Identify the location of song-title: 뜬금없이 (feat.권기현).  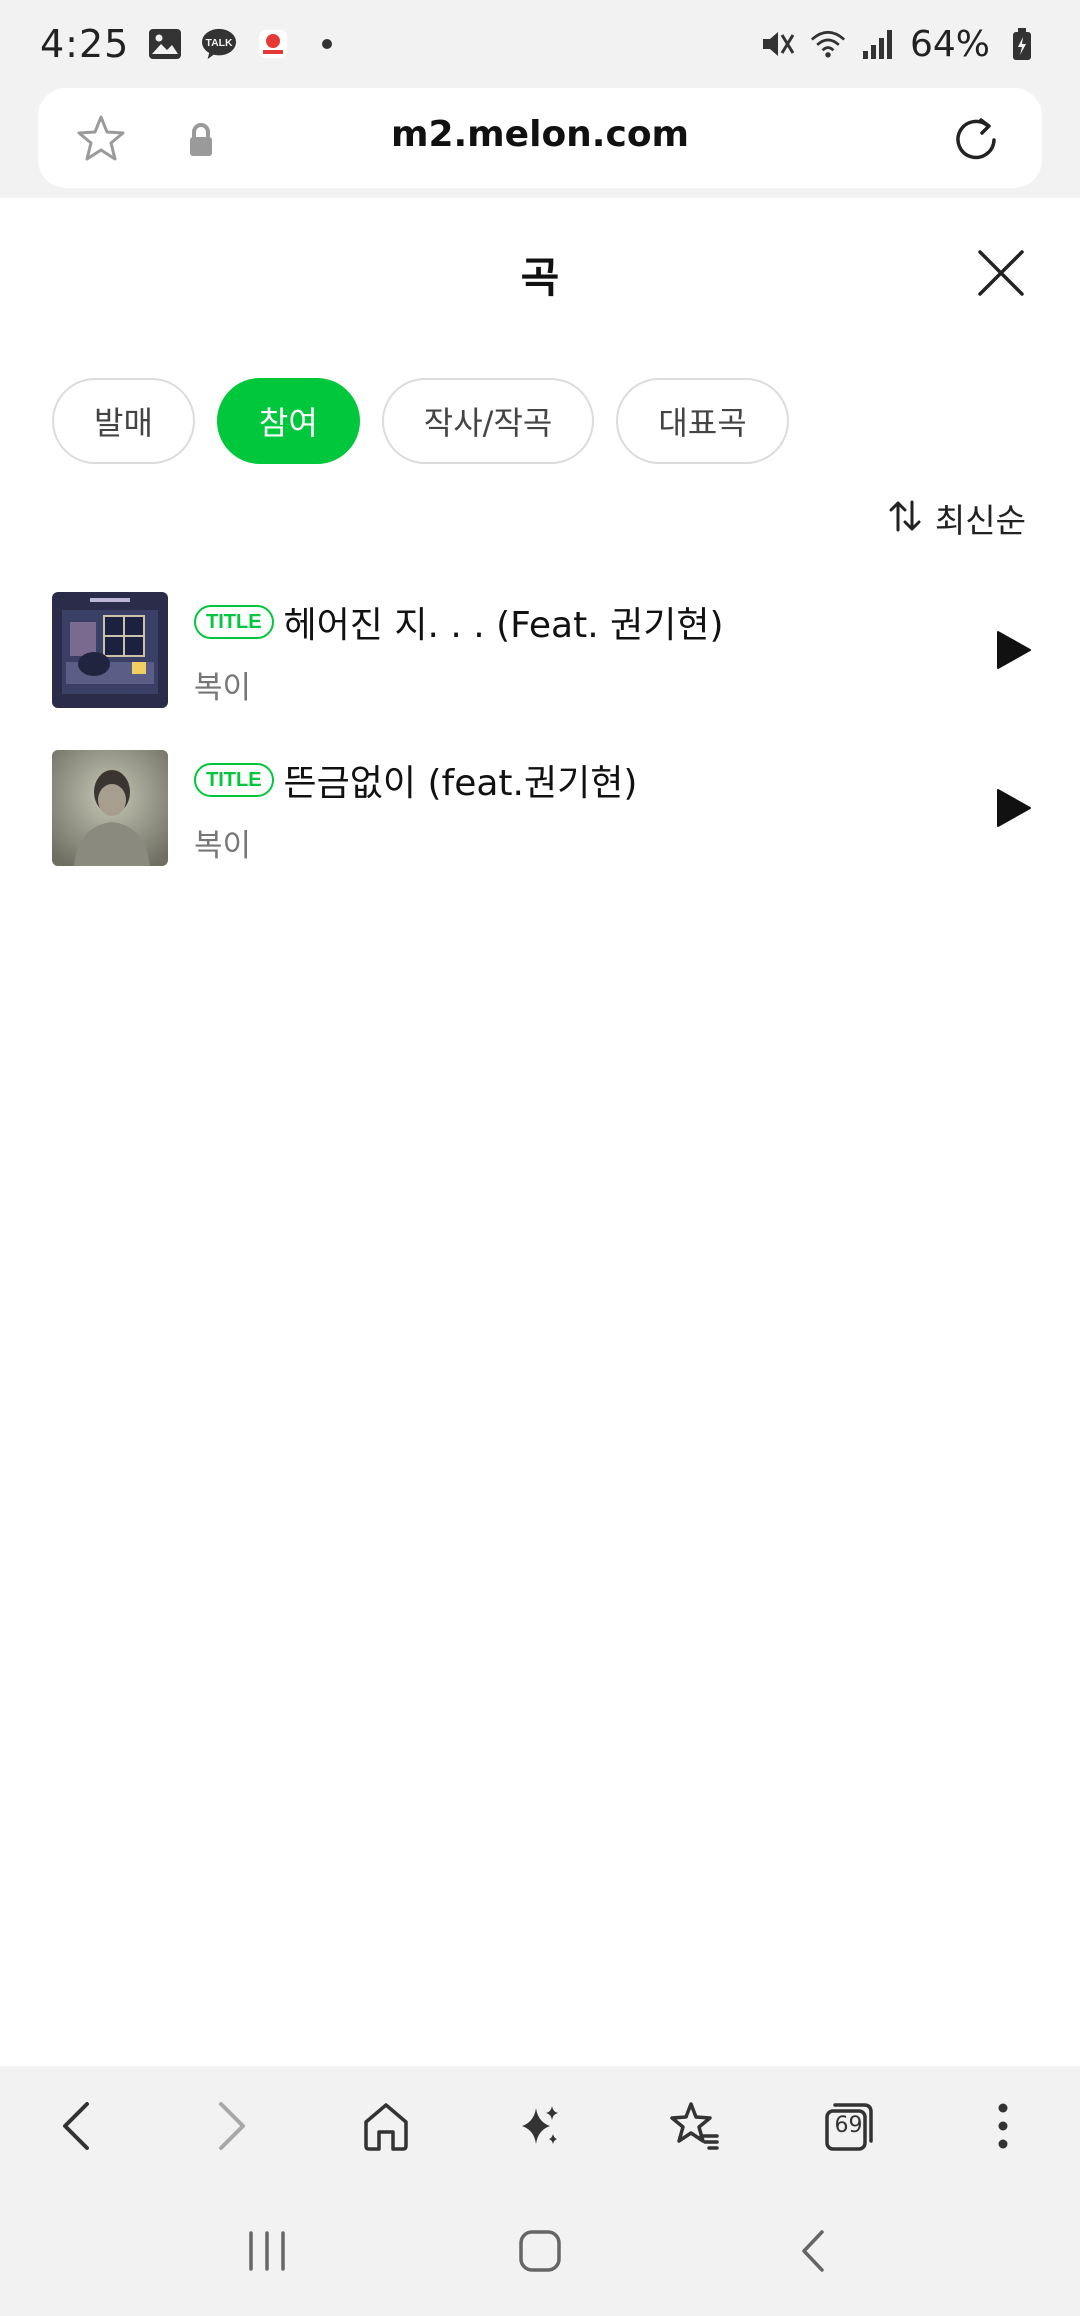
(461, 780).